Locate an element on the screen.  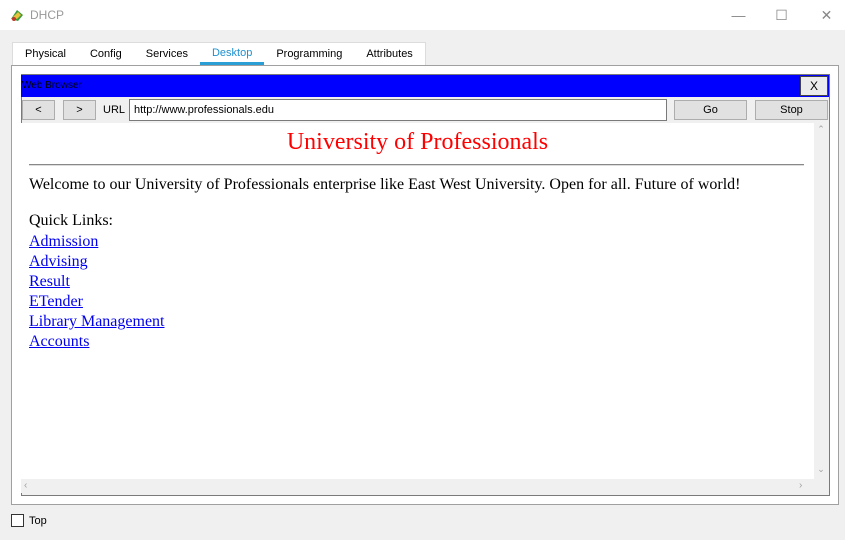
go-button: Go is located at coordinates (710, 110).